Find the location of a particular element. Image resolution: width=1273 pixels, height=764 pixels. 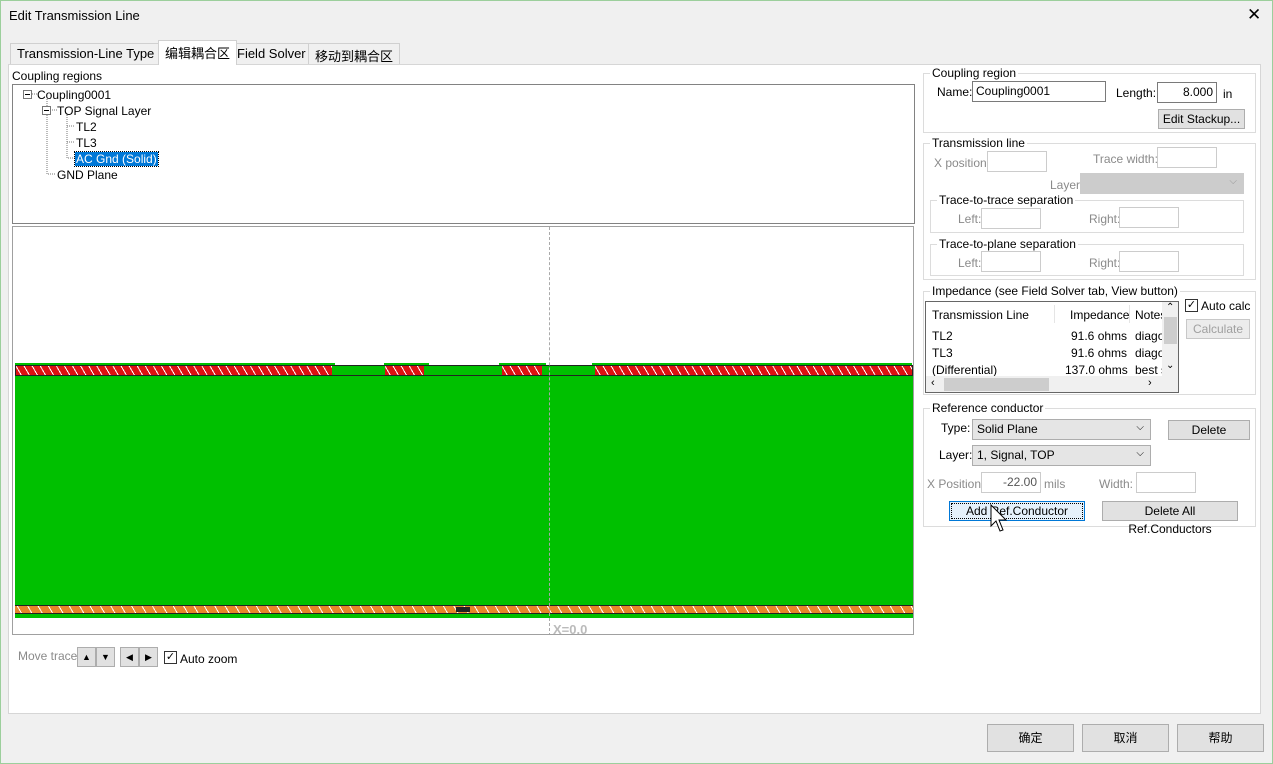

trace-width-label: Trace width: is located at coordinates (1125, 159).